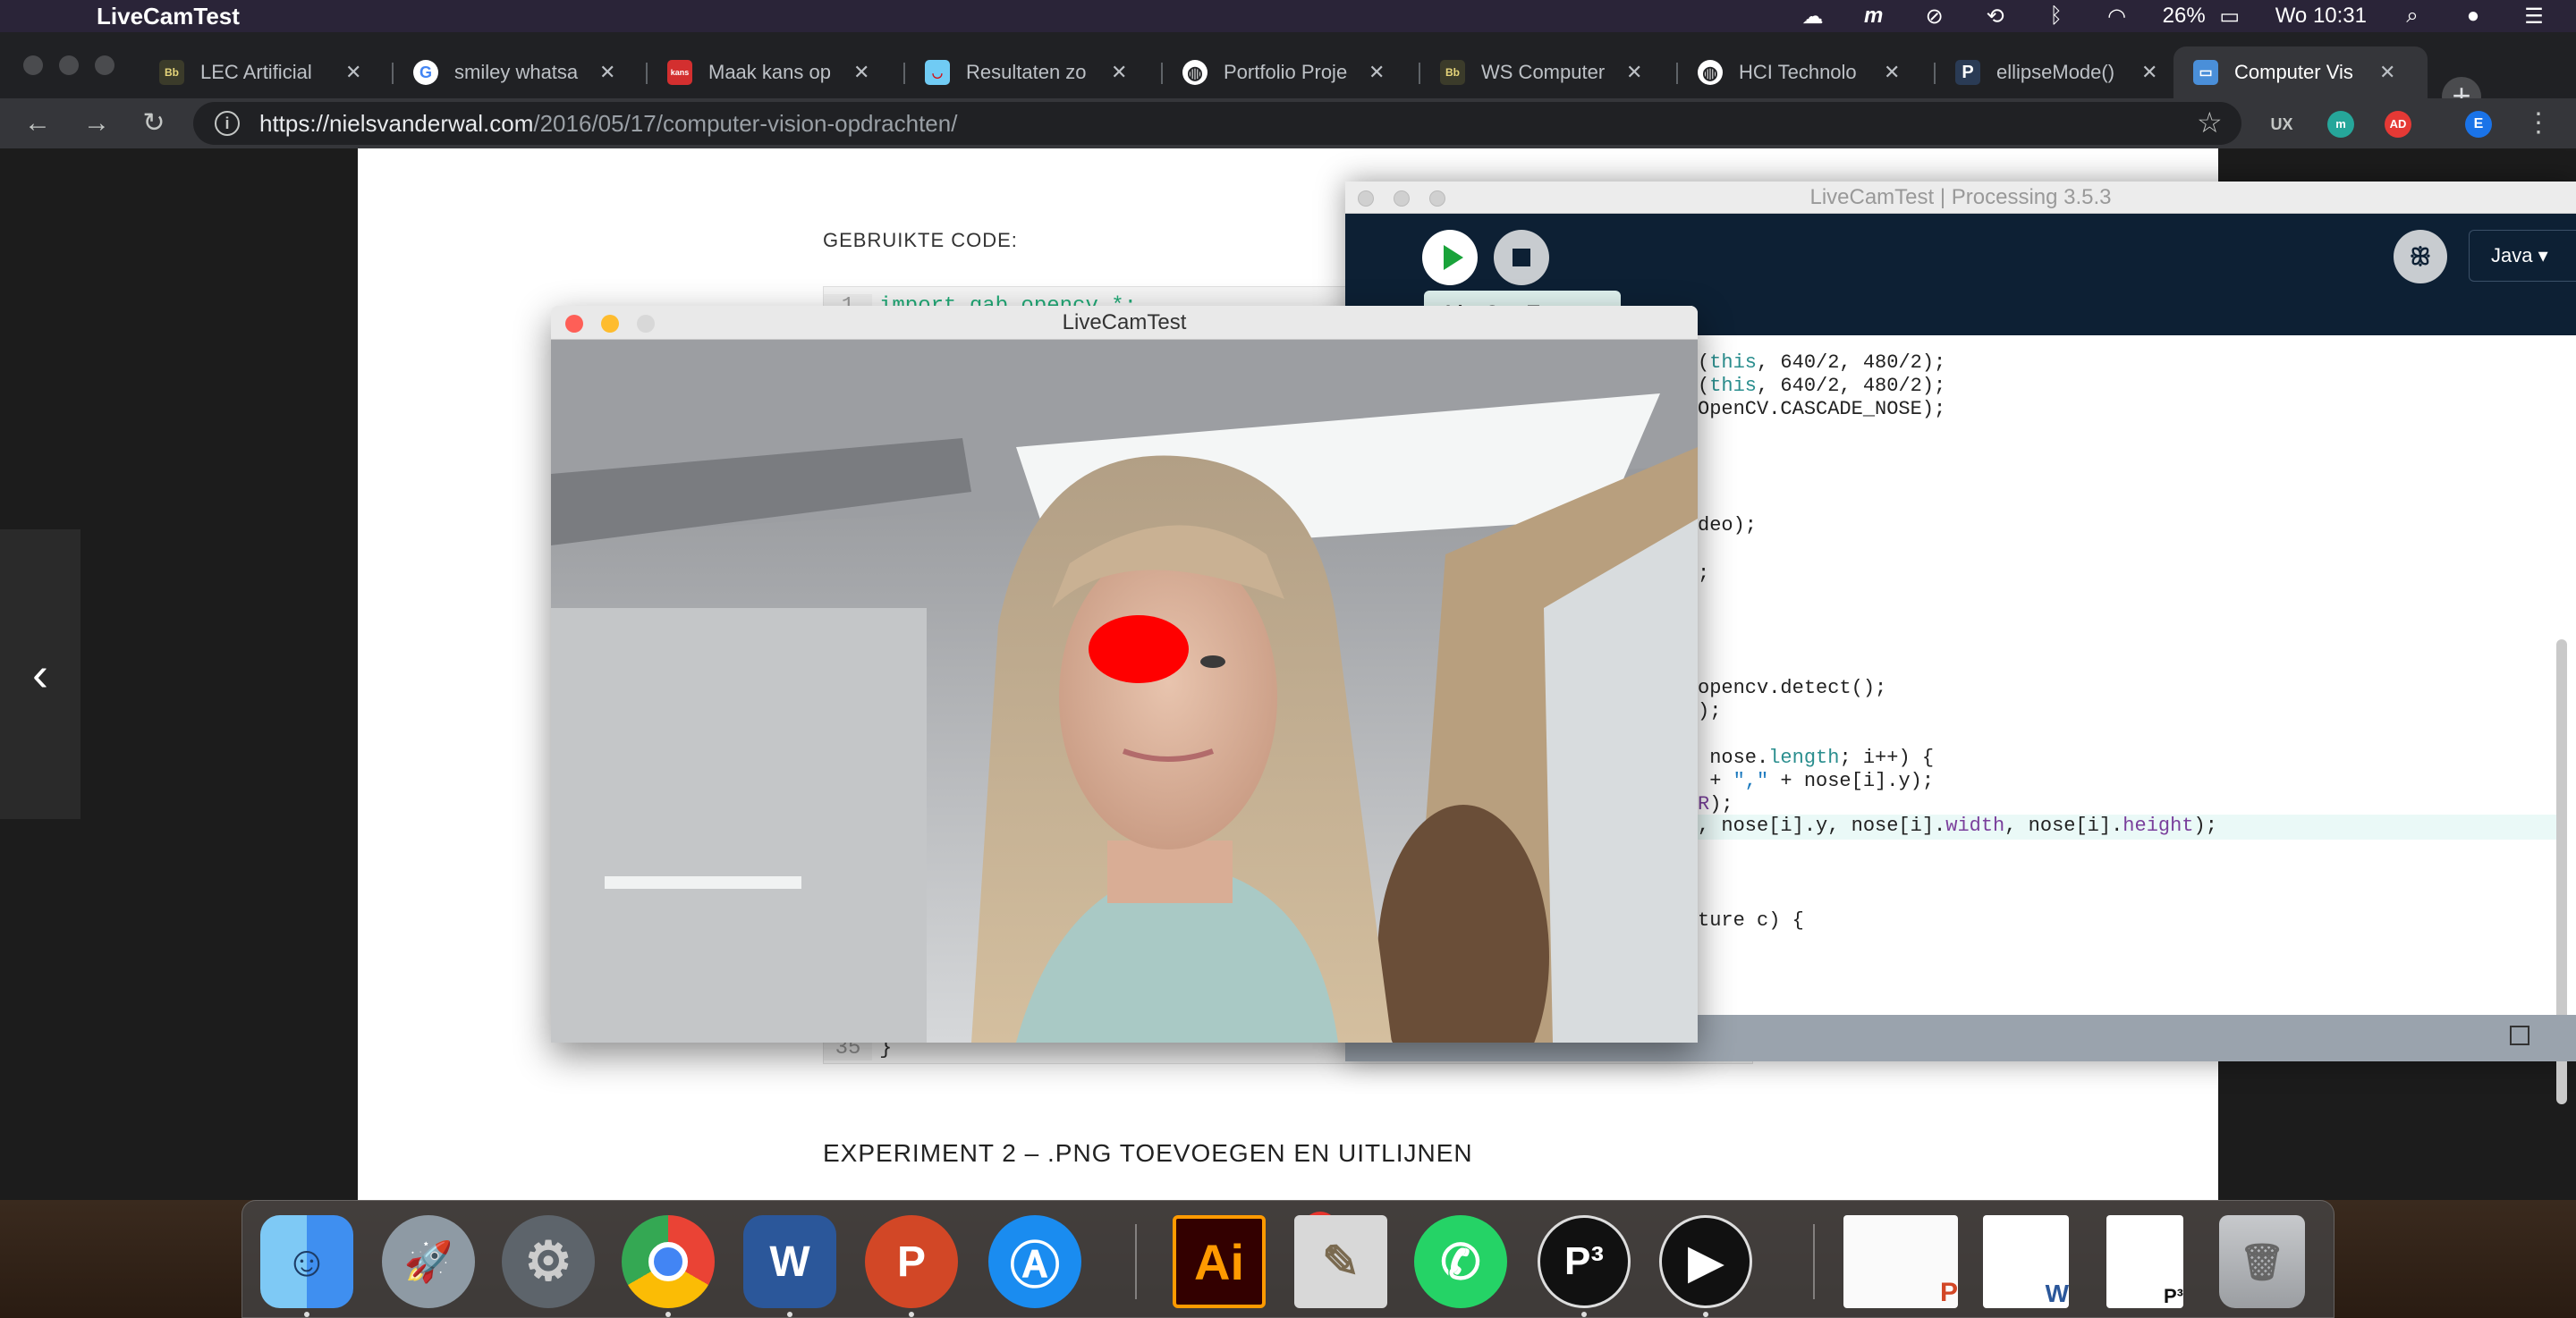  Describe the element at coordinates (1450, 258) in the screenshot. I see `run-sketch-button` at that location.